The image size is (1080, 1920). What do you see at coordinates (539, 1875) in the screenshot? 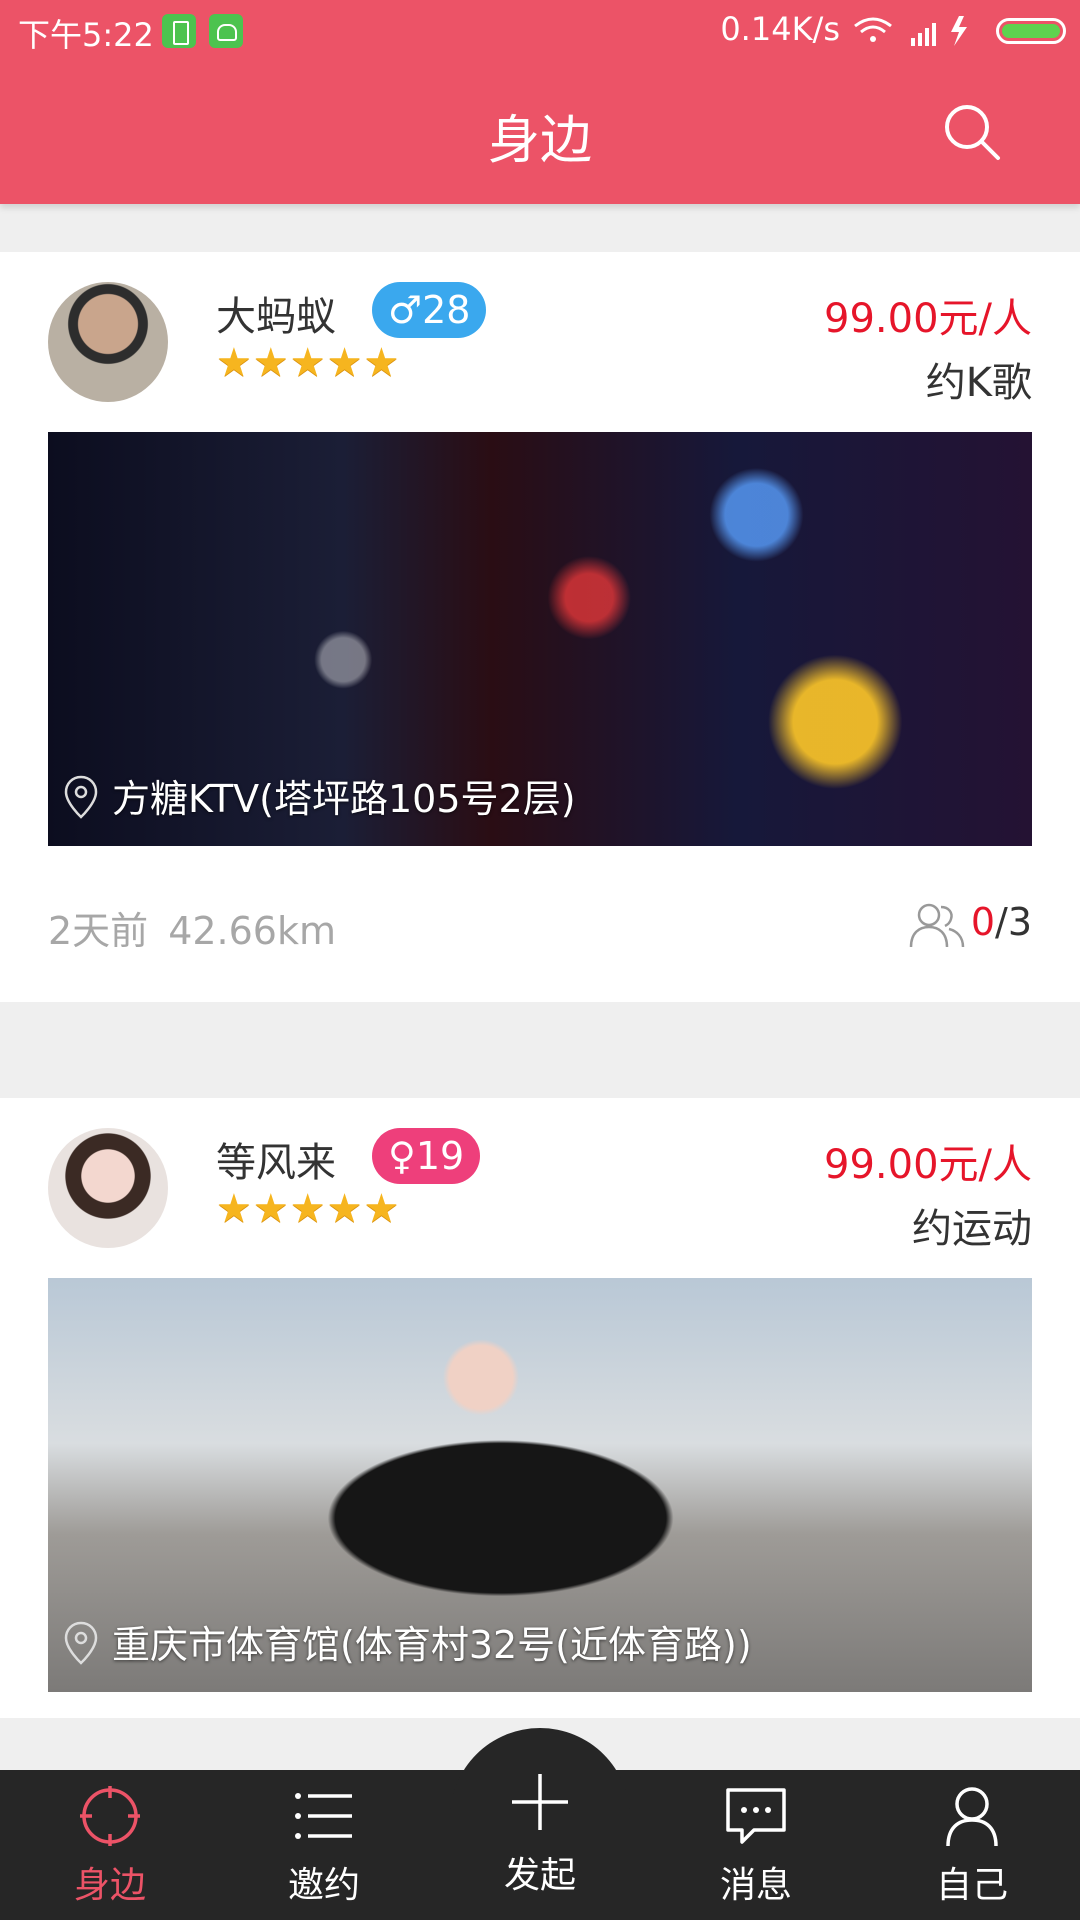
I see `nav-label: 发起` at bounding box center [539, 1875].